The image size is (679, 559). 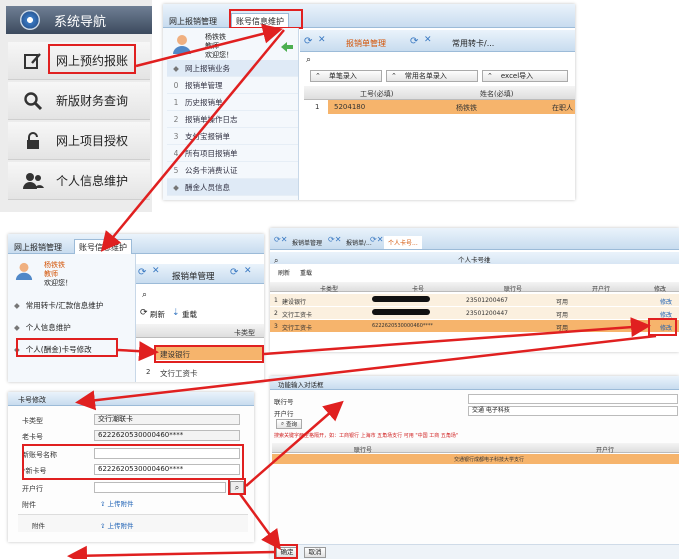 I want to click on attachment-label: 附件, so click(x=38, y=526).